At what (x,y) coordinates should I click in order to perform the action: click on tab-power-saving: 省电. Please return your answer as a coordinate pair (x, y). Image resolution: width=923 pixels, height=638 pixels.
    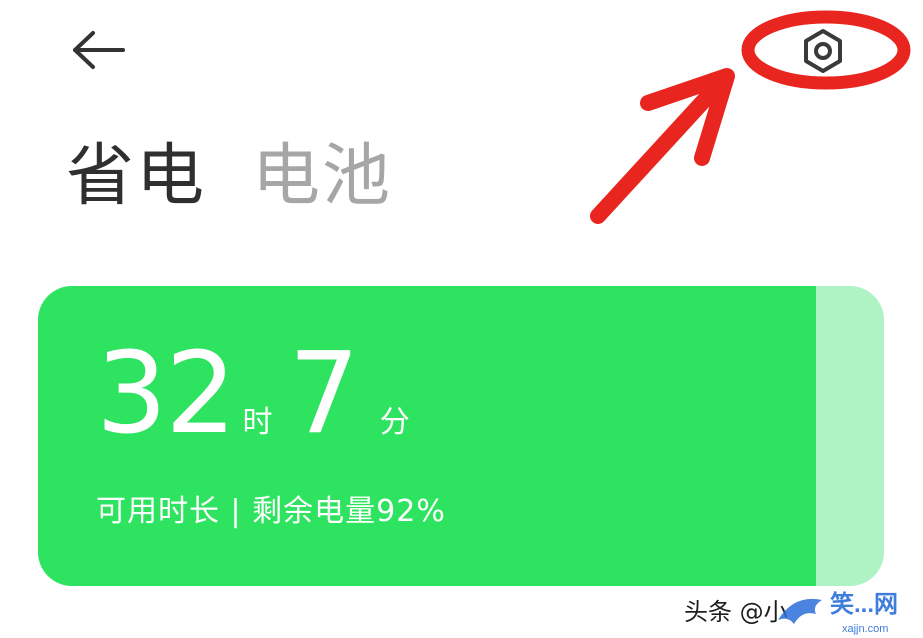
    Looking at the image, I should click on (136, 177).